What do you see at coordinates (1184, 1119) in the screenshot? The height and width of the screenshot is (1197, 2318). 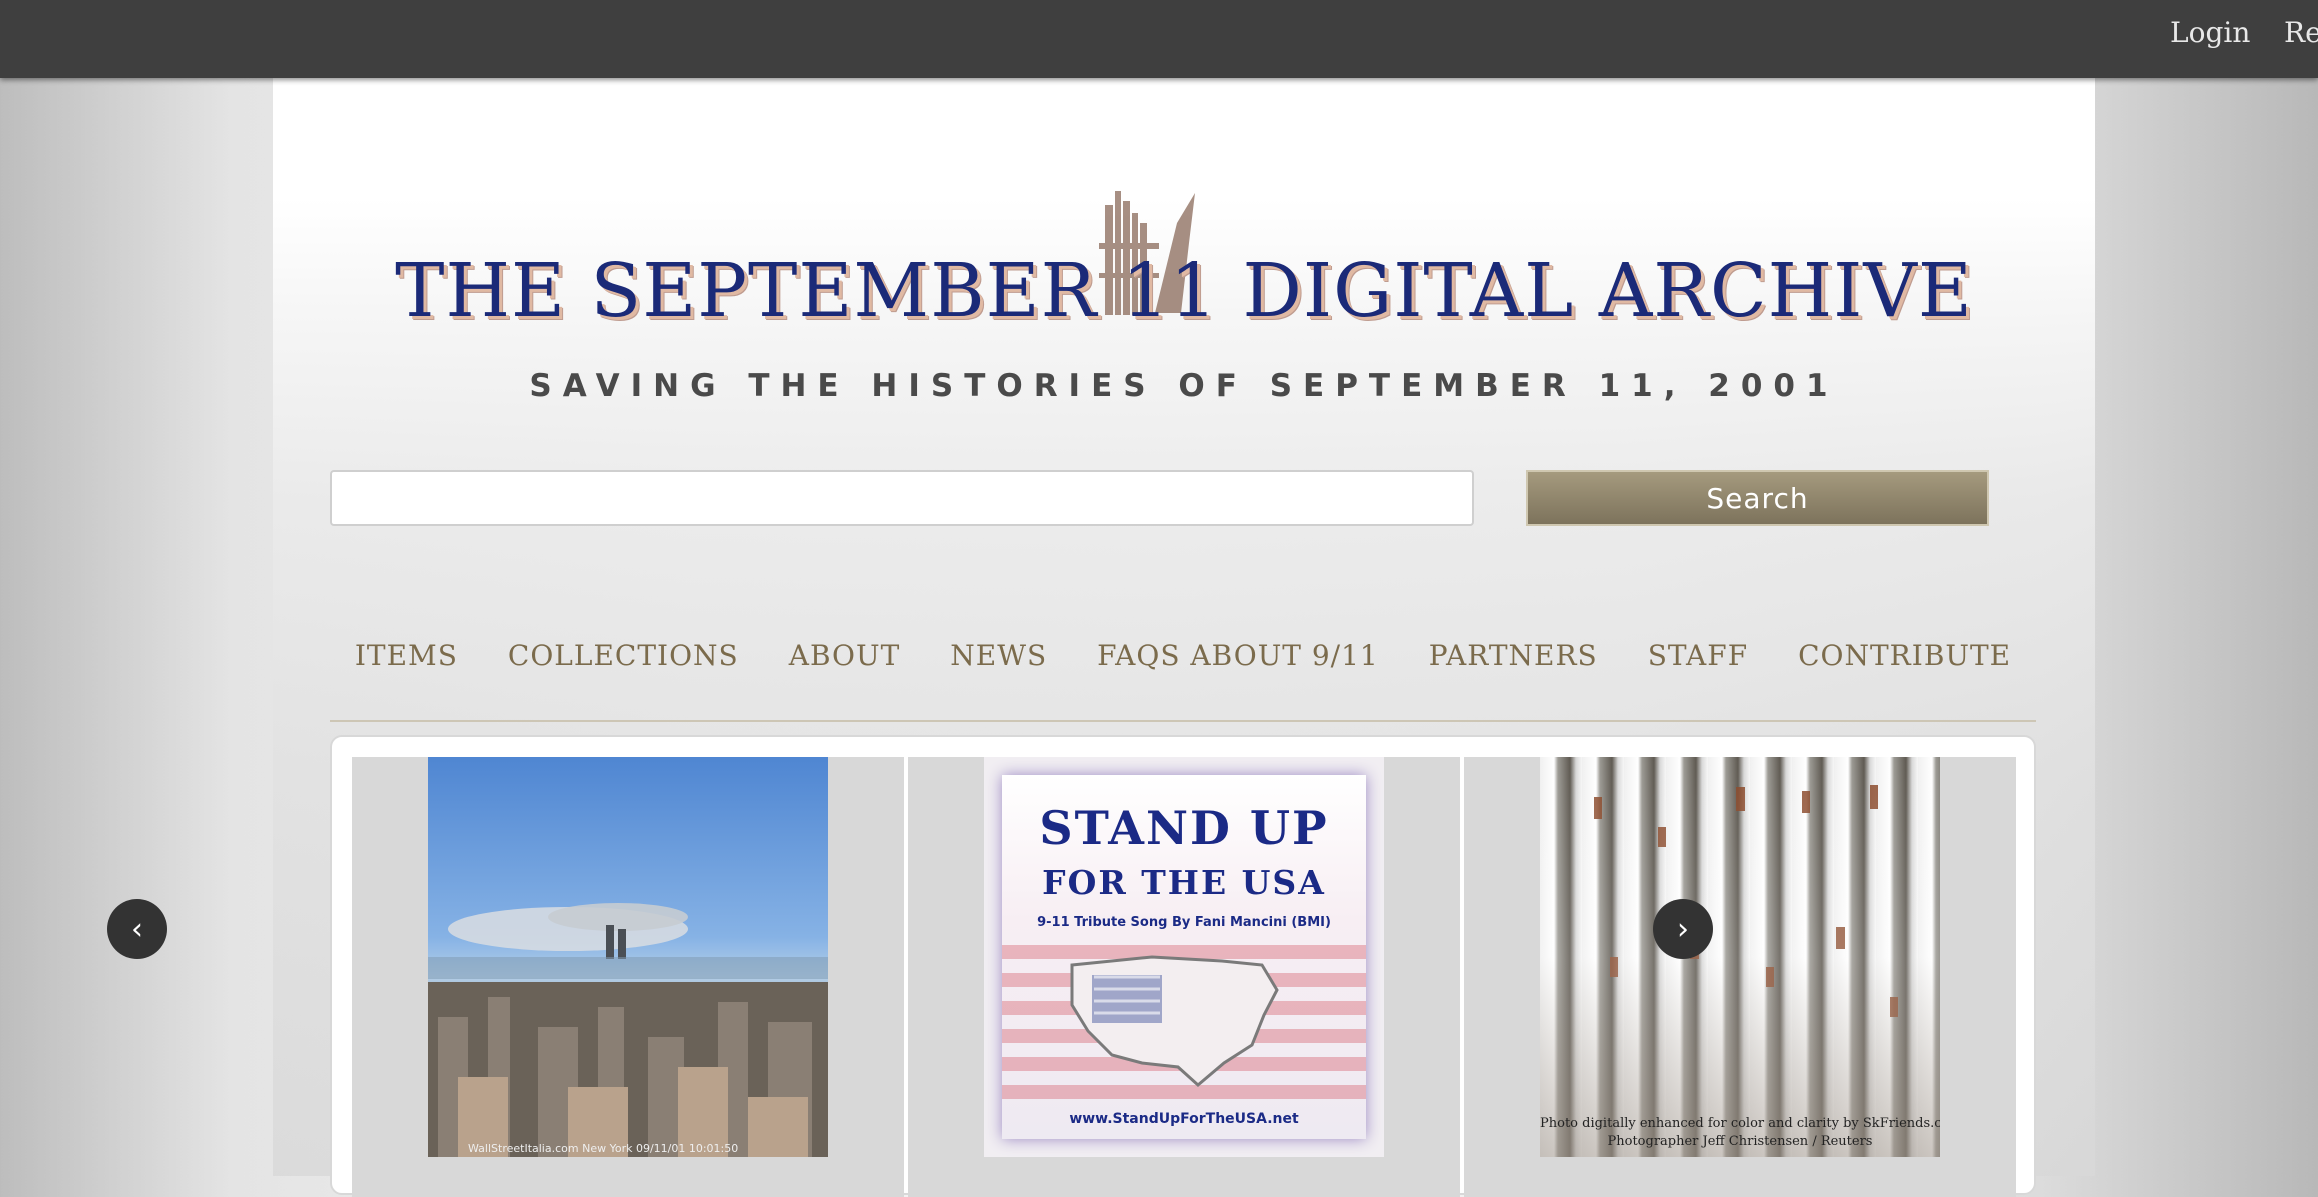 I see `stand-up-url: www.StandUpForTheUSA.net` at bounding box center [1184, 1119].